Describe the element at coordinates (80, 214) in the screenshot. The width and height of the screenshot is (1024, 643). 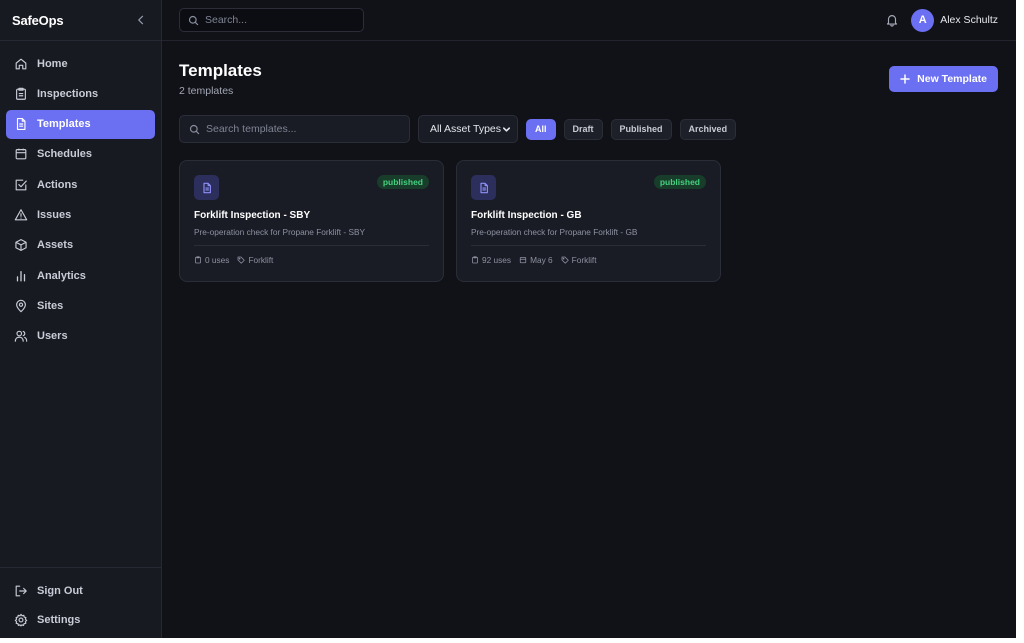
I see `sidebar-item-issues: Issues` at that location.